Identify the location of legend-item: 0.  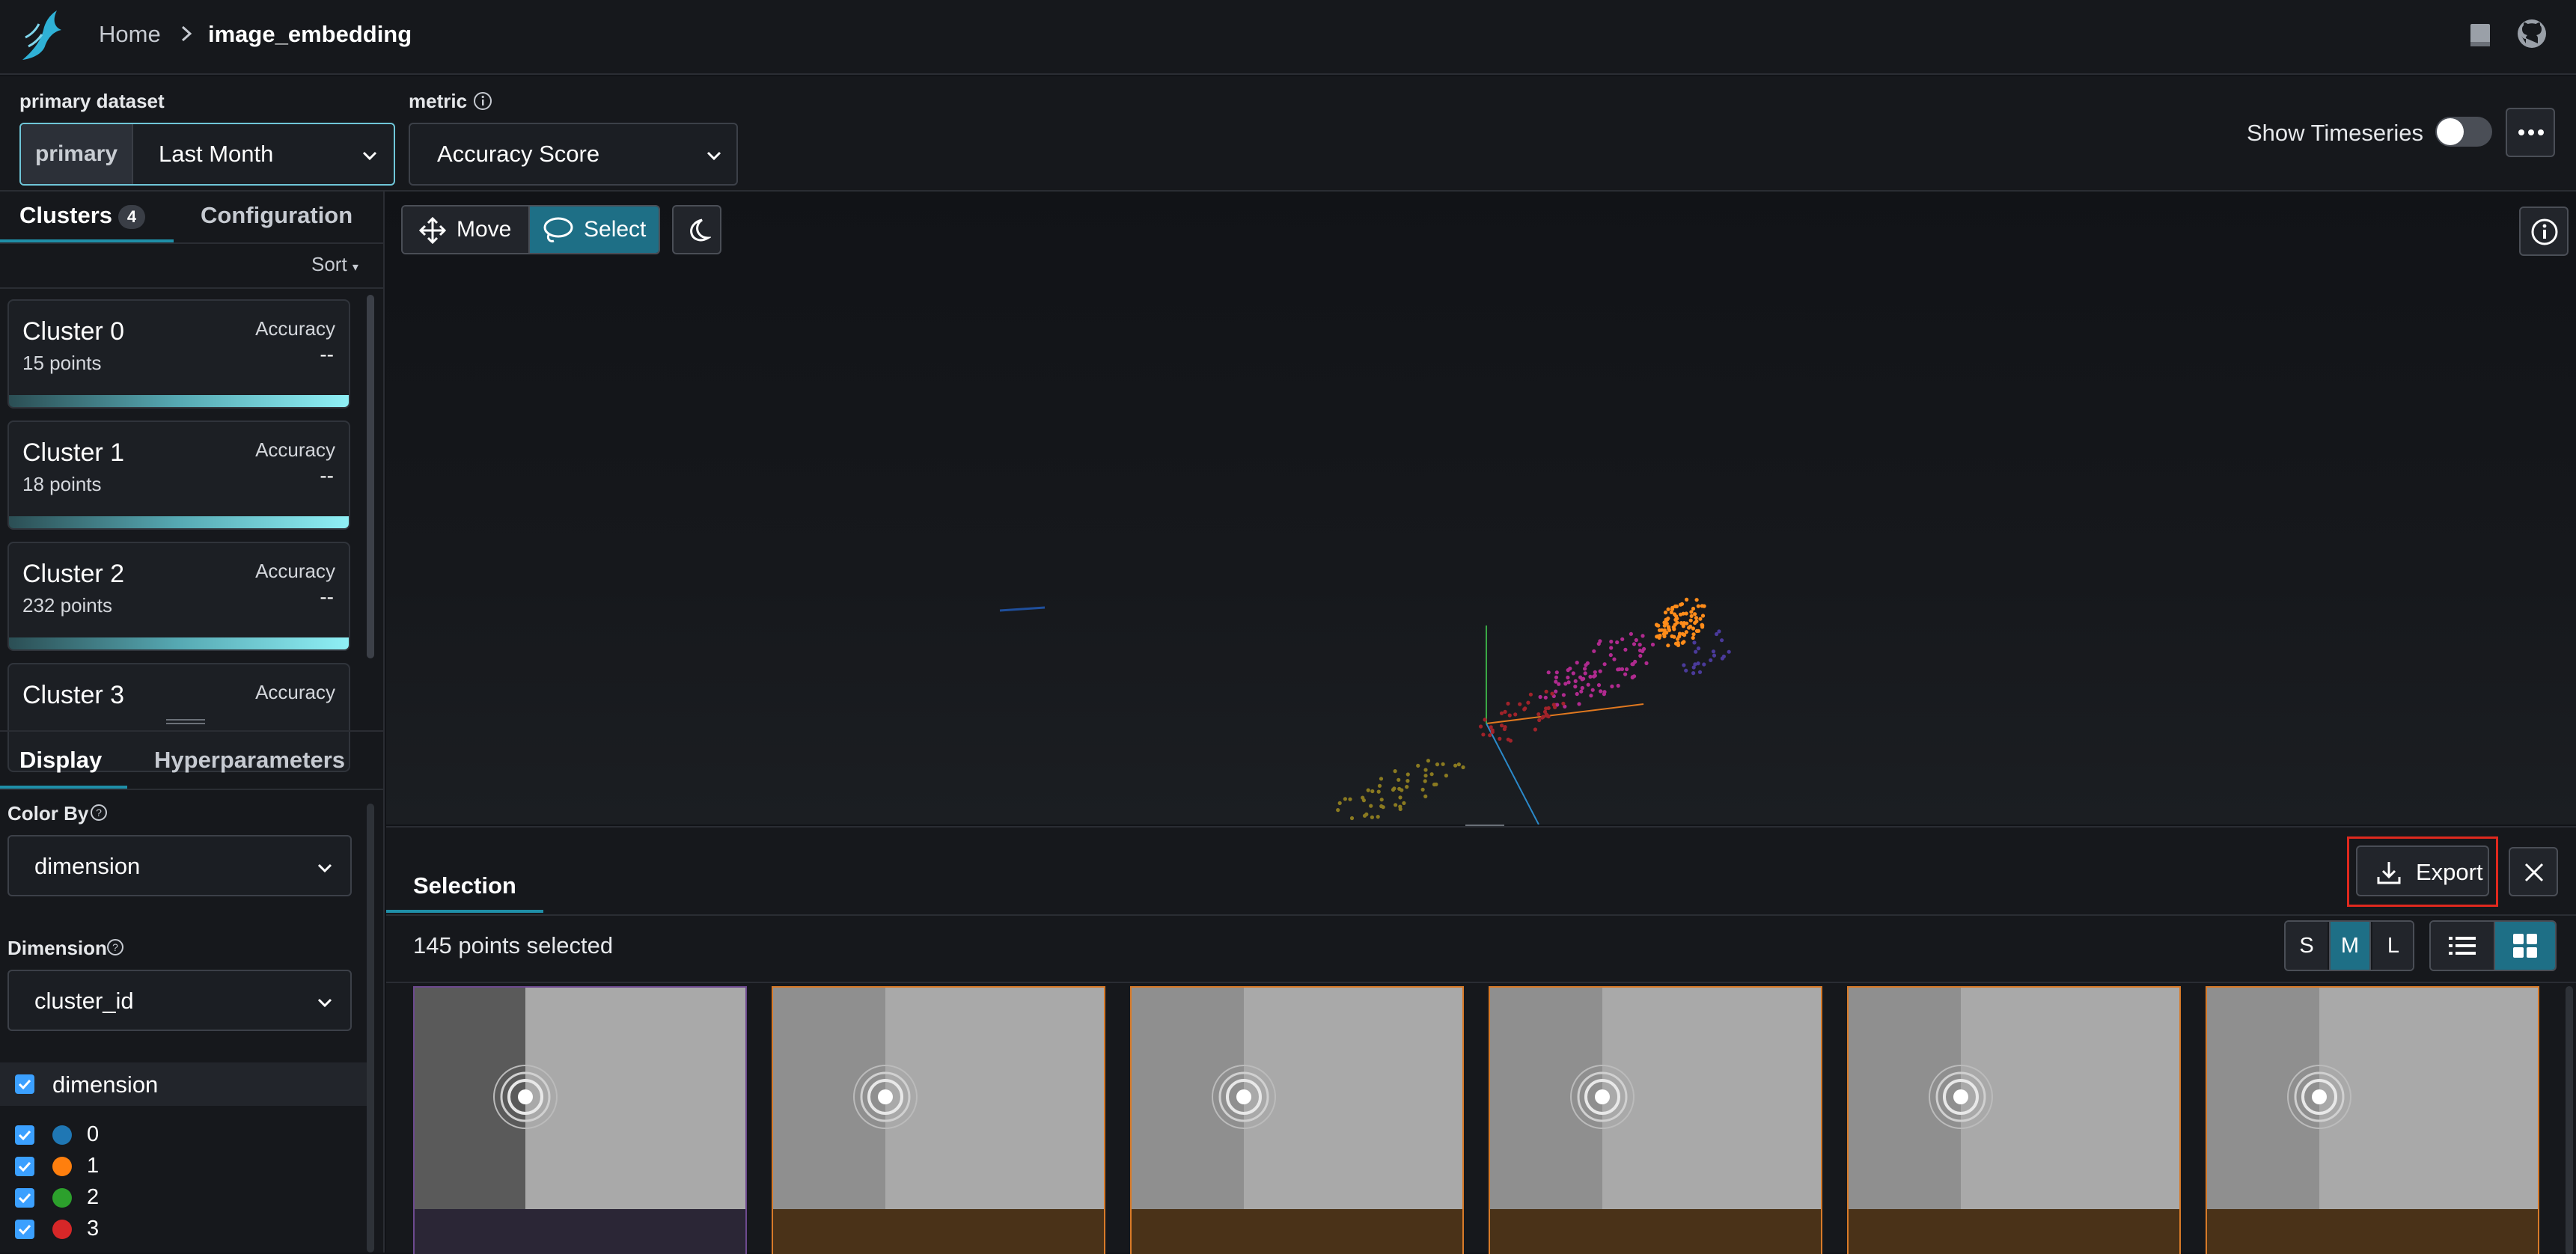
(183, 1134).